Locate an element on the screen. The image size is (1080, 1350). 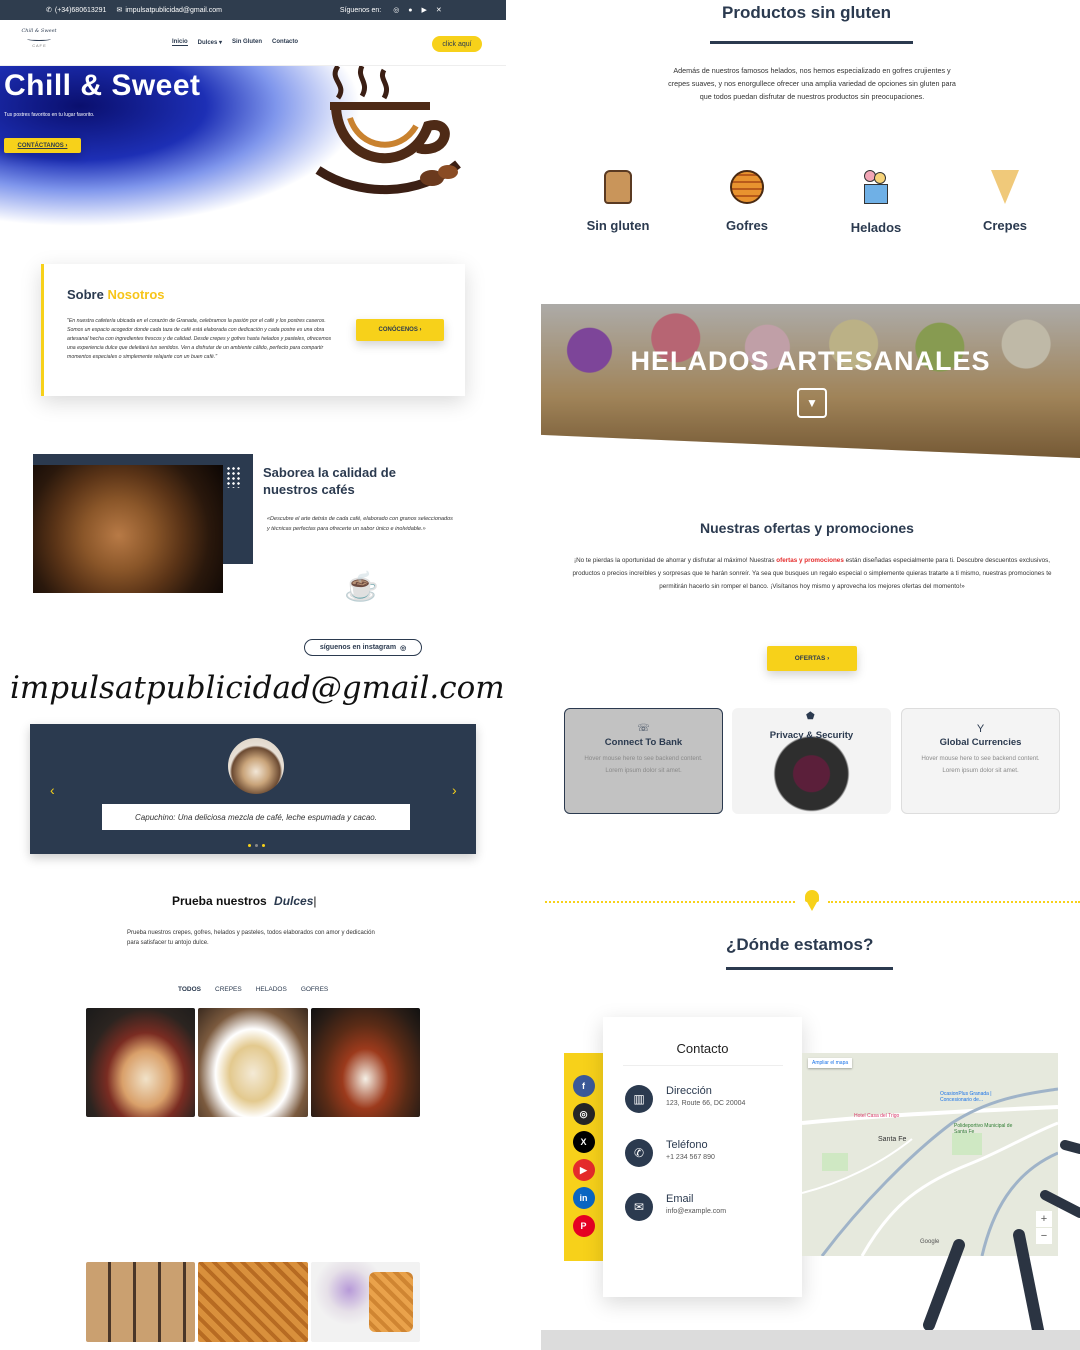
carousel-dots is located at coordinates (256, 845).